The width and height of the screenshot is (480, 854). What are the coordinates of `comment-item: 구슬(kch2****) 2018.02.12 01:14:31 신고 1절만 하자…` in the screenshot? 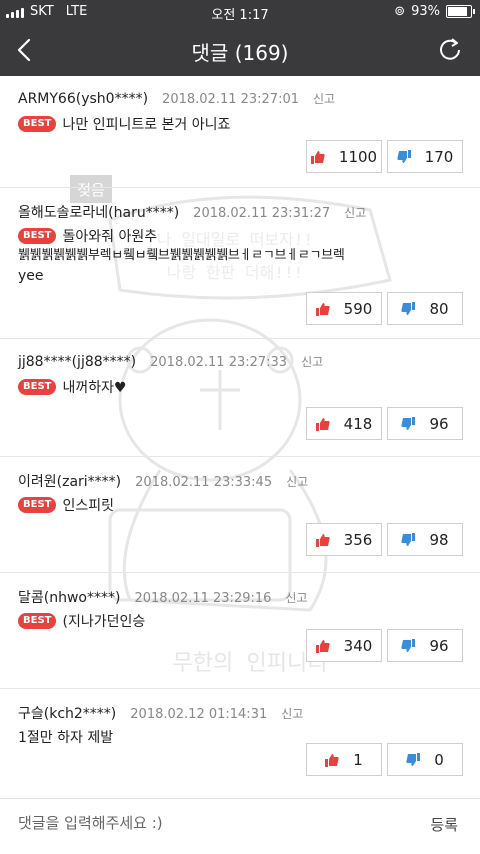 It's located at (240, 743).